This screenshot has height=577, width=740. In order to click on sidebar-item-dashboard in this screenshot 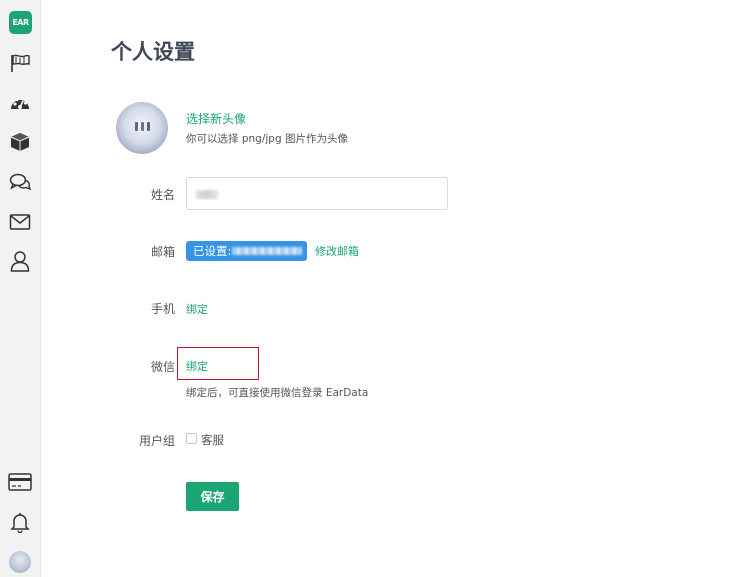, I will do `click(20, 103)`.